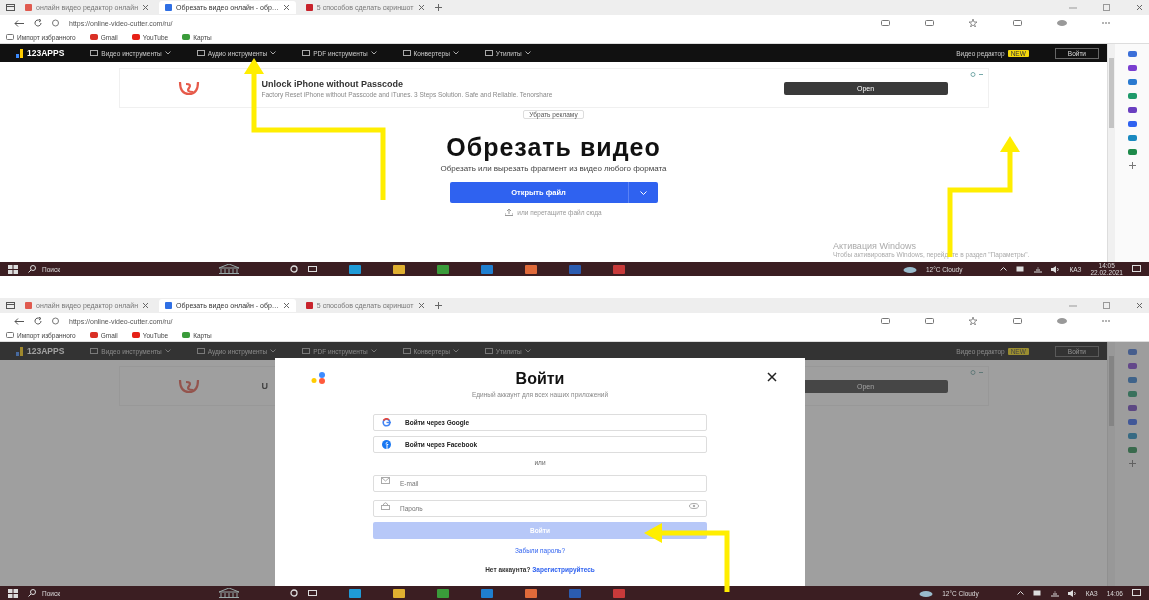  Describe the element at coordinates (386, 444) in the screenshot. I see `facebook-icon` at that location.